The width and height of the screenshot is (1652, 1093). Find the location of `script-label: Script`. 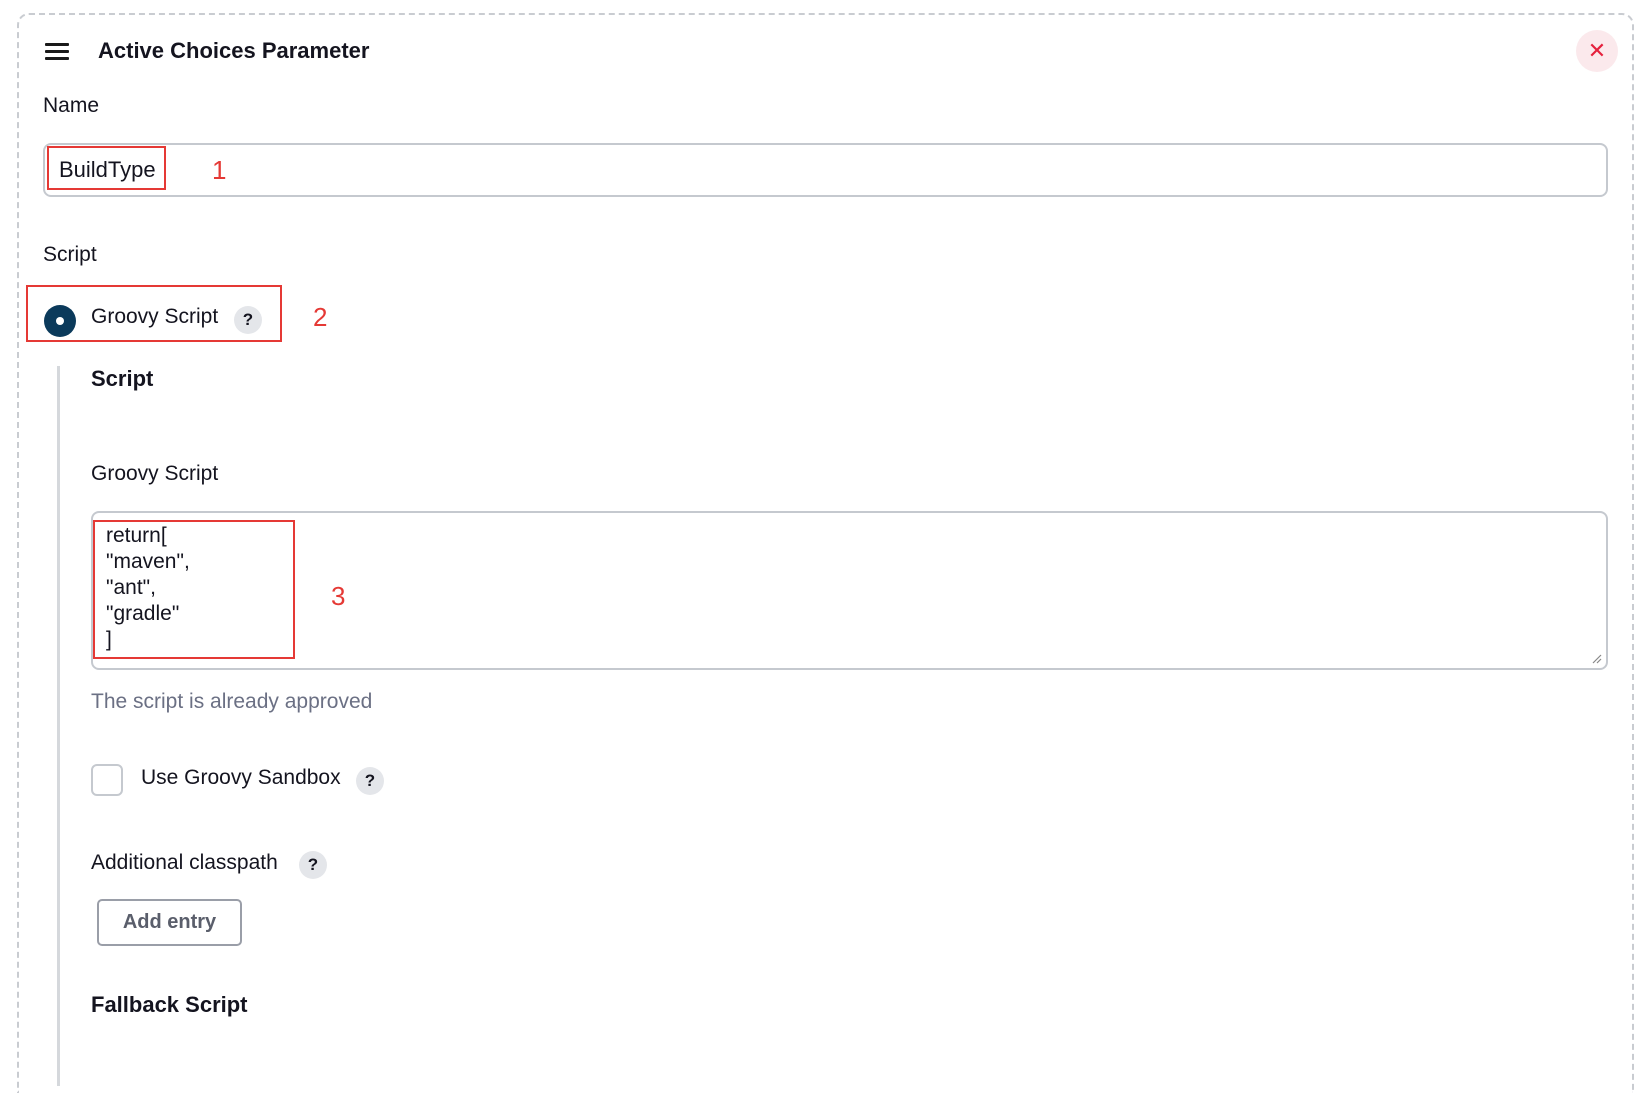

script-label: Script is located at coordinates (70, 254).